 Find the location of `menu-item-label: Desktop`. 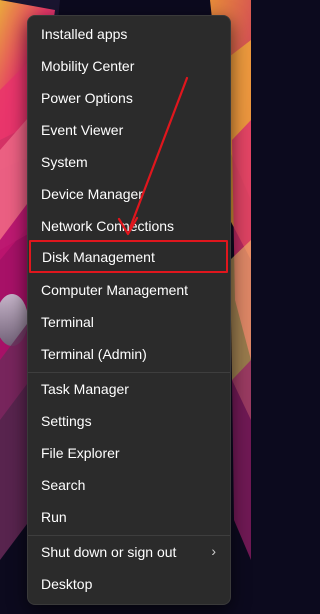

menu-item-label: Desktop is located at coordinates (67, 584).